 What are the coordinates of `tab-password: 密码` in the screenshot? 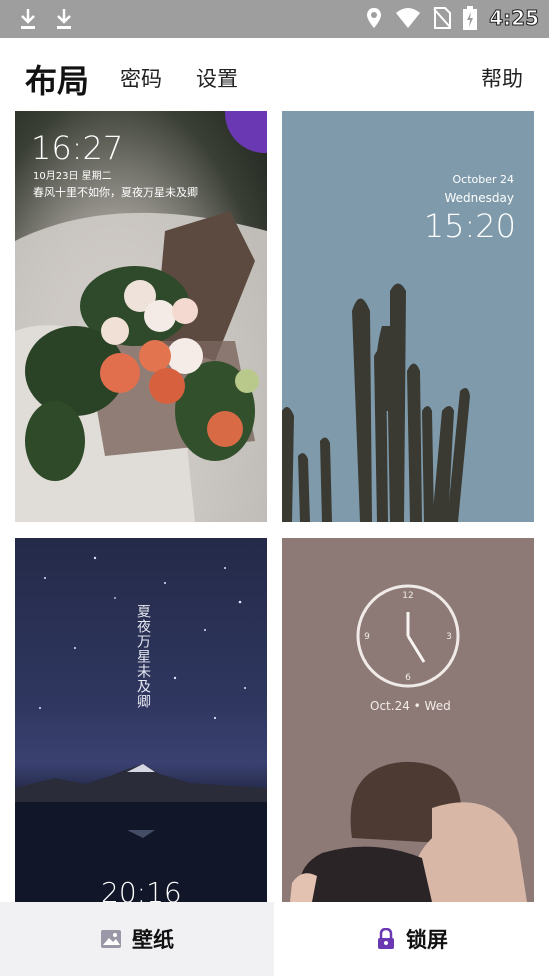 It's located at (141, 78).